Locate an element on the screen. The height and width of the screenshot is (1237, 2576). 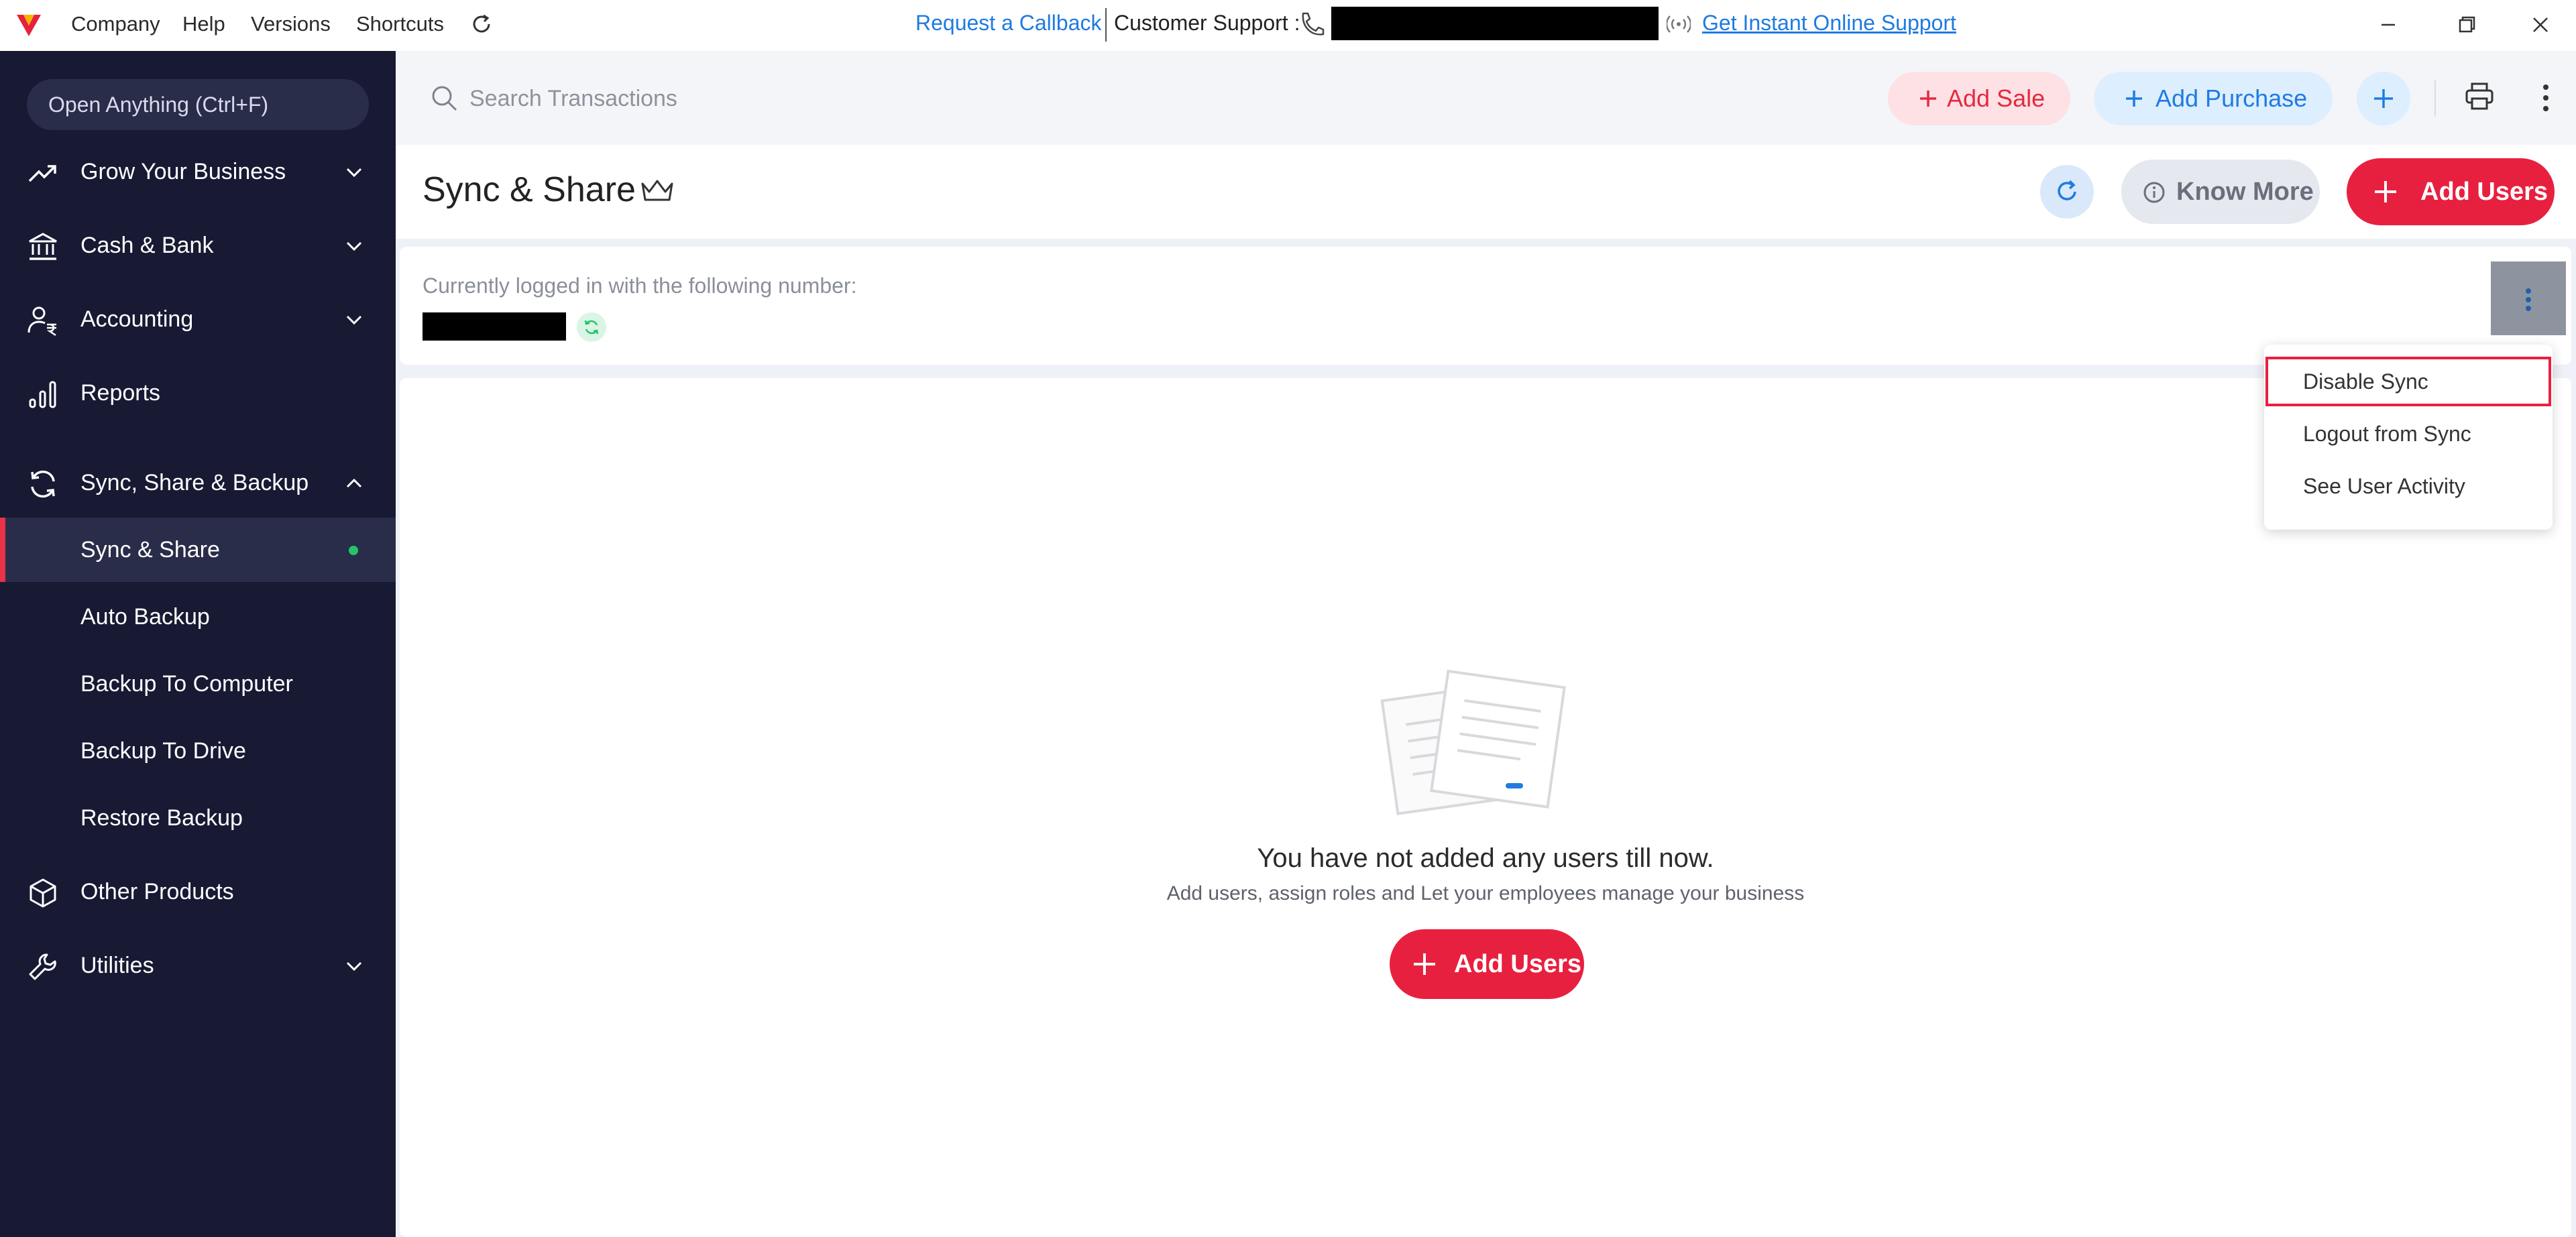
sync-now-button is located at coordinates (2067, 192).